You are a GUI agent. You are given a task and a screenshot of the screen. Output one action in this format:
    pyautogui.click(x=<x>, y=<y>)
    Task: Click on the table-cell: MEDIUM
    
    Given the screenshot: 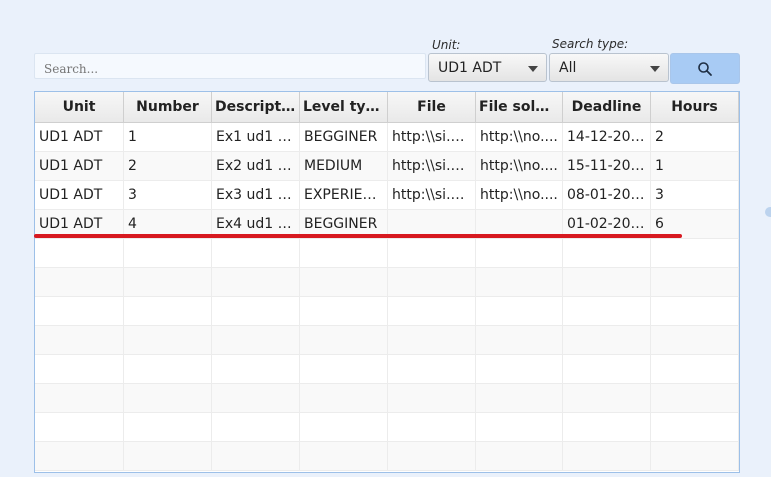 What is the action you would take?
    pyautogui.click(x=344, y=166)
    